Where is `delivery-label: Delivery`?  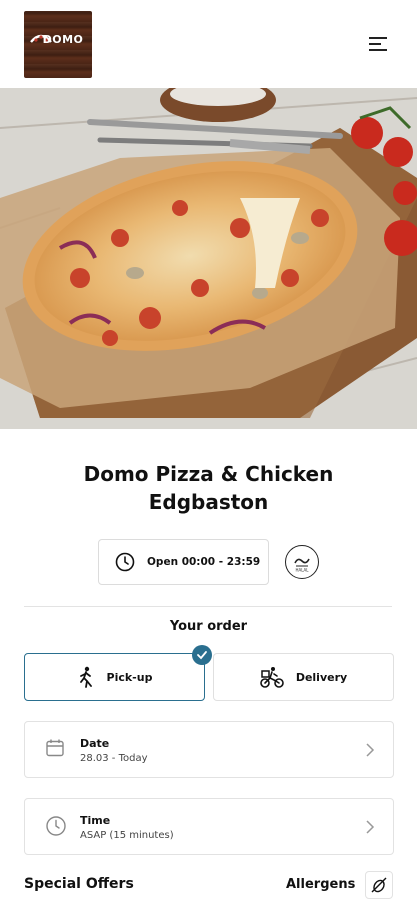
delivery-label: Delivery is located at coordinates (321, 677).